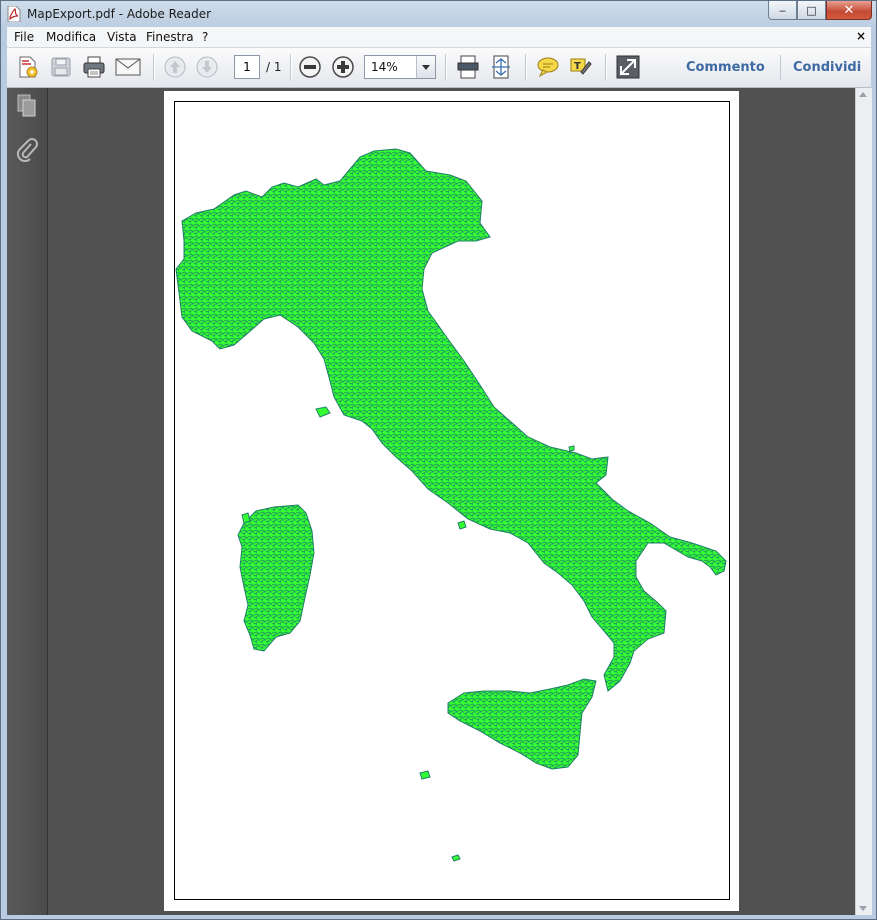 The height and width of the screenshot is (920, 877). What do you see at coordinates (122, 37) in the screenshot?
I see `menu-vista: Vista` at bounding box center [122, 37].